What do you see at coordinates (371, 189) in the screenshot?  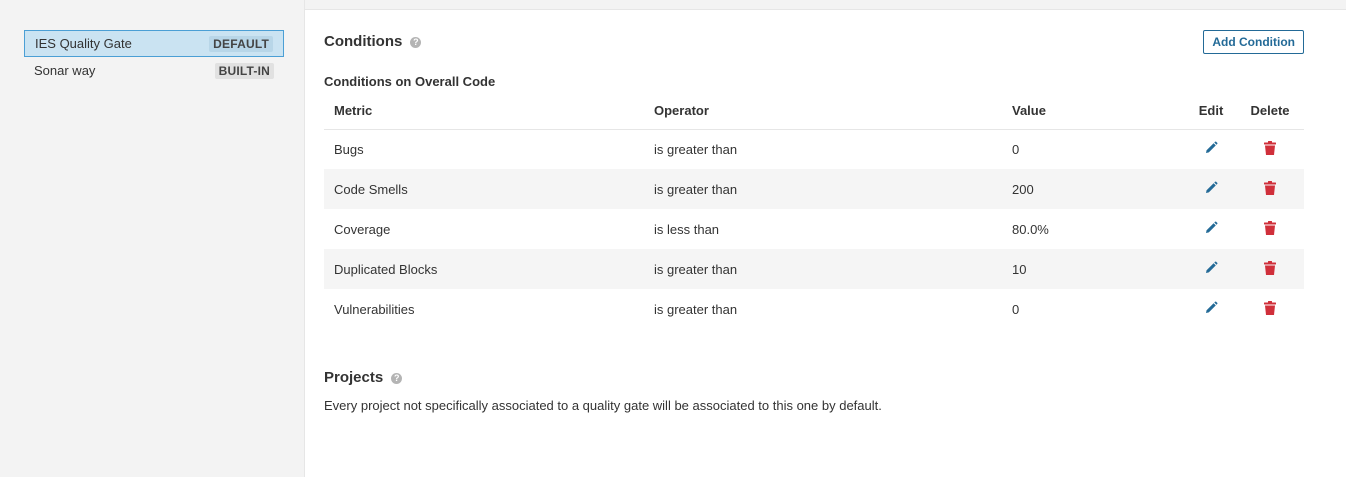 I see `metric-cell: Code Smells` at bounding box center [371, 189].